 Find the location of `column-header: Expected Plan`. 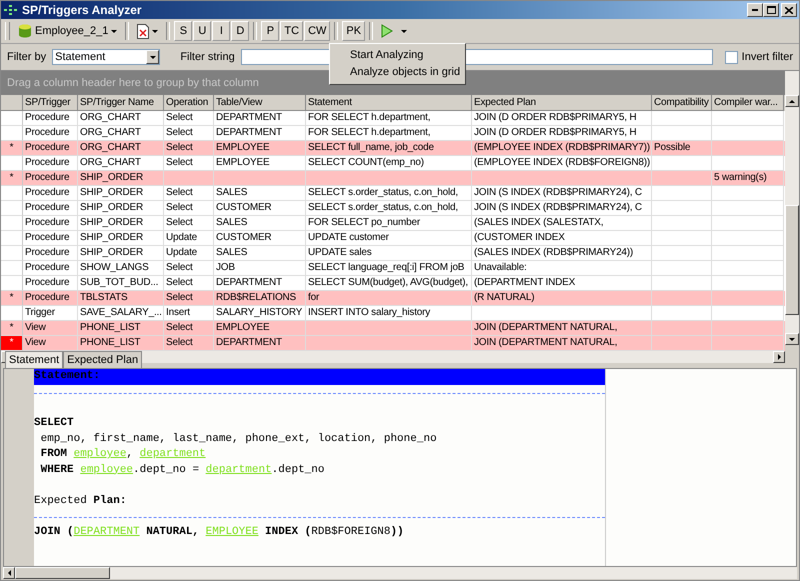

column-header: Expected Plan is located at coordinates (562, 103).